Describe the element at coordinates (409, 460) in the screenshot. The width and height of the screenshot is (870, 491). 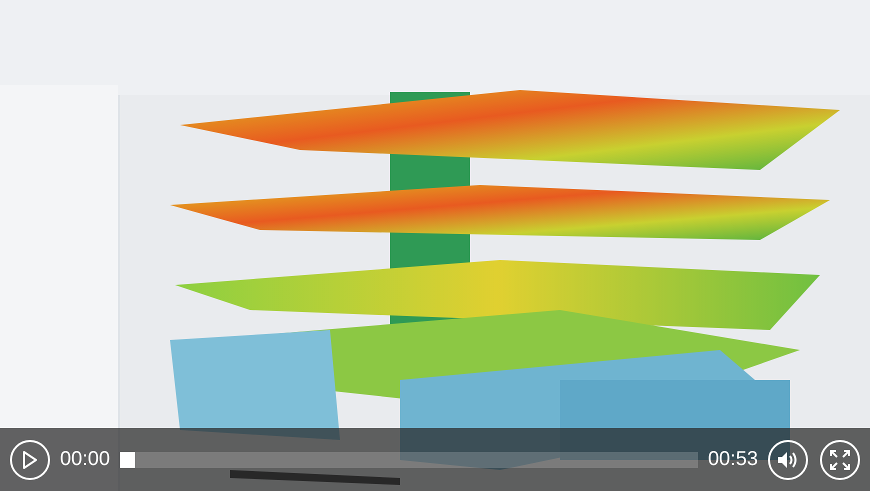
I see `progress-track` at that location.